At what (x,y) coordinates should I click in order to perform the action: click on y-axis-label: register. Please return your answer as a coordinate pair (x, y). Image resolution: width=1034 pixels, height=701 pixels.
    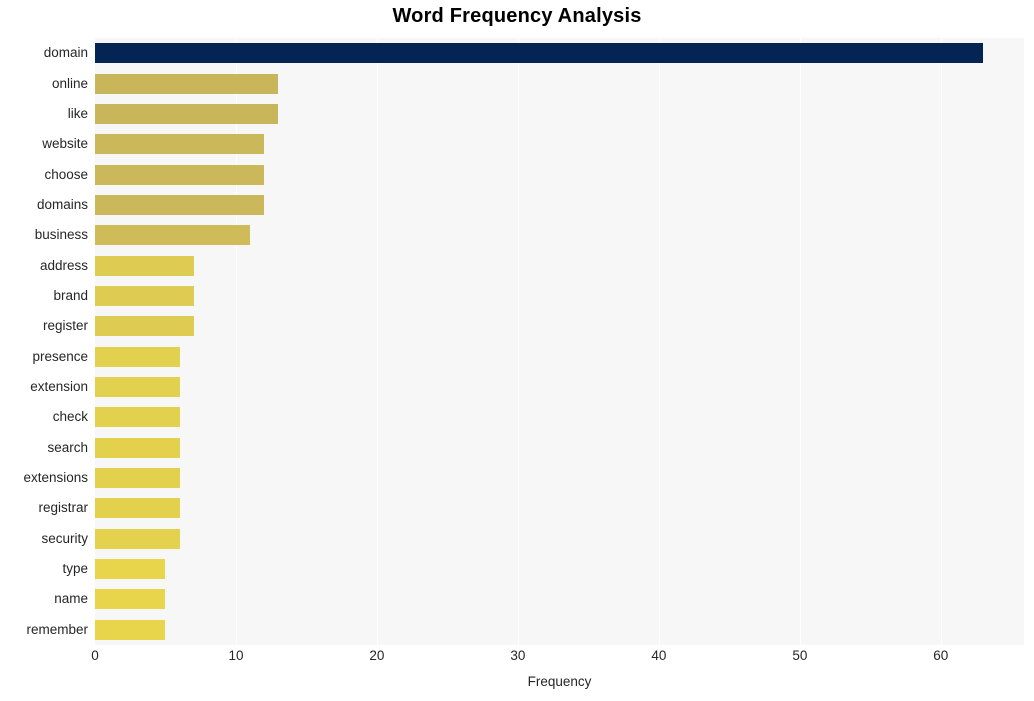
    Looking at the image, I should click on (65, 326).